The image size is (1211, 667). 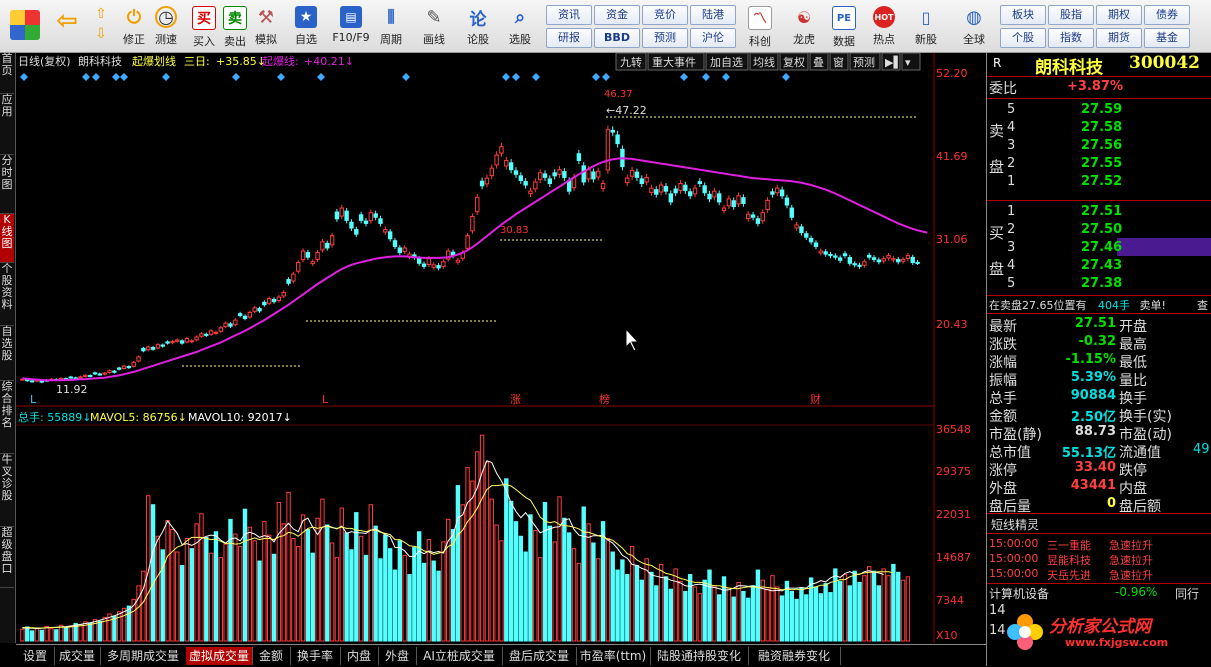 What do you see at coordinates (7, 238) in the screenshot?
I see `tab-kline: K线图` at bounding box center [7, 238].